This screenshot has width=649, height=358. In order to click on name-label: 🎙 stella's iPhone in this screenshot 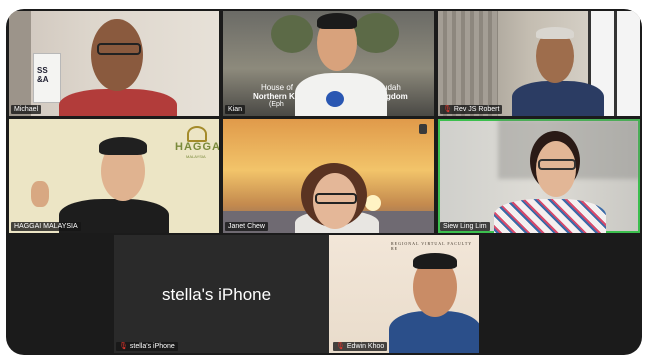, I will do `click(147, 346)`.